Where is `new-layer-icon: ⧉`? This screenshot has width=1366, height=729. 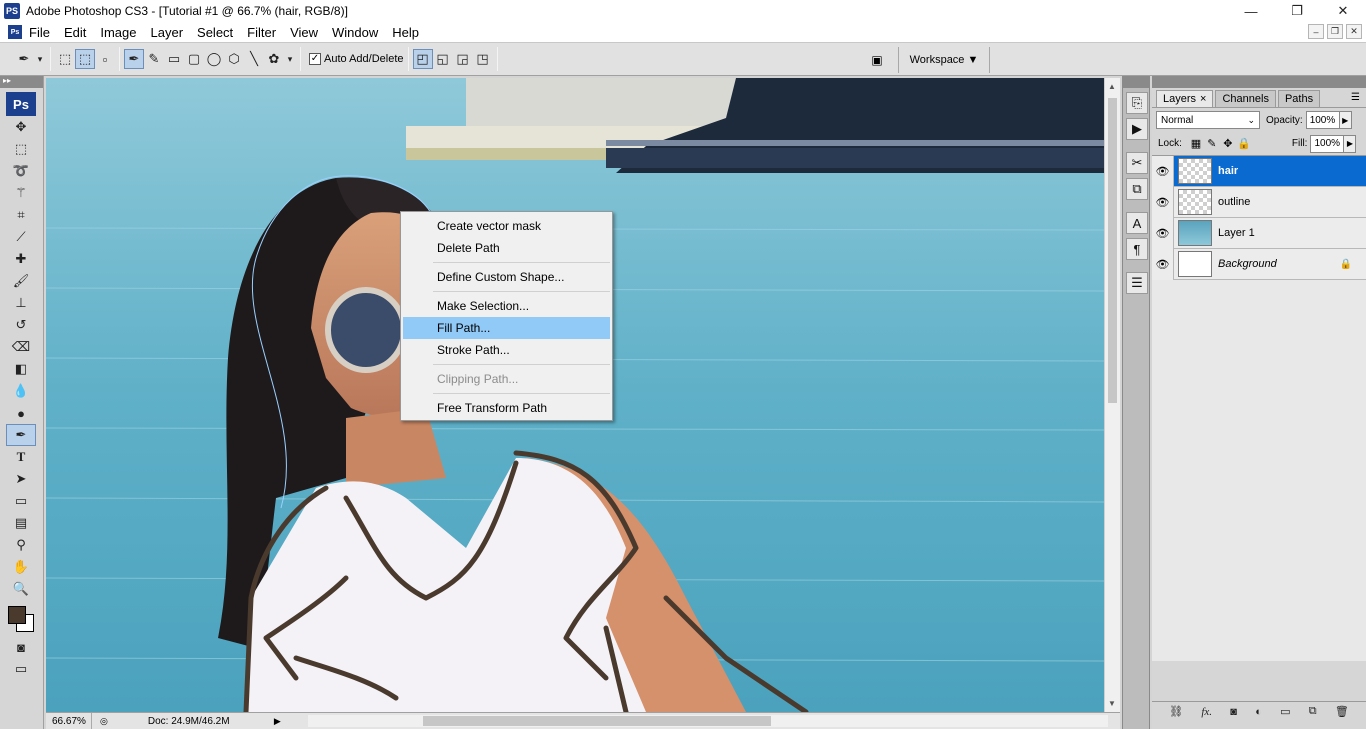 new-layer-icon: ⧉ is located at coordinates (1313, 711).